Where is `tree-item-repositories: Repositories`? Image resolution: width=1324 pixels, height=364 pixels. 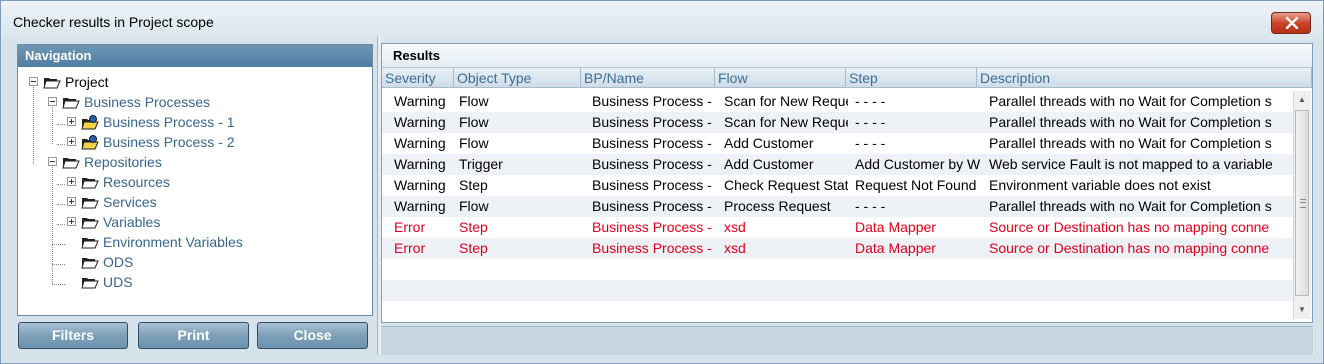 tree-item-repositories: Repositories is located at coordinates (188, 162).